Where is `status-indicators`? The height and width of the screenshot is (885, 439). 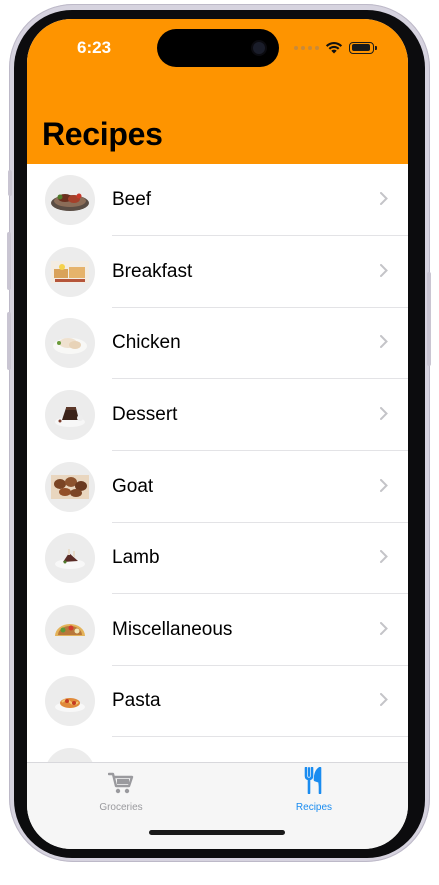 status-indicators is located at coordinates (335, 47).